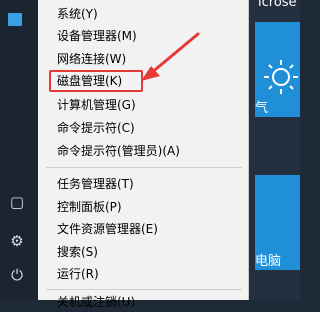  I want to click on menu-item-run: 运行(R), so click(78, 274).